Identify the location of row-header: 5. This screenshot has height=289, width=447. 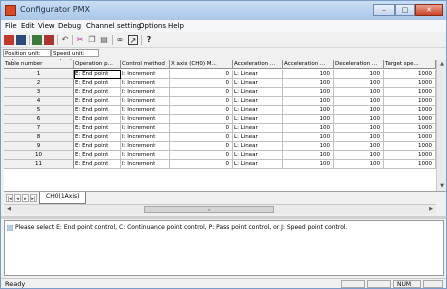
(39, 110).